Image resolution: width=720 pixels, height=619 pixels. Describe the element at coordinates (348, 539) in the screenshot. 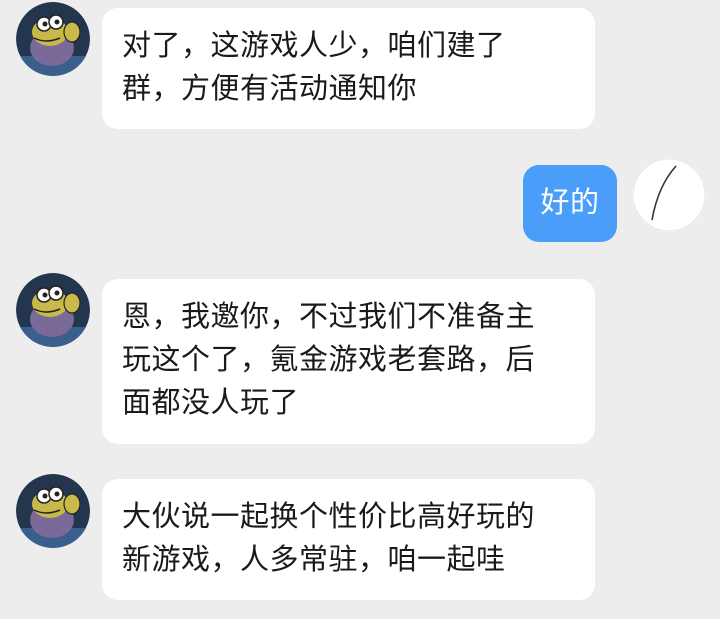

I see `message-bubble: 大伙说一起换个性价比高好玩的 新游戏，人多常驻，咱一起哇` at that location.